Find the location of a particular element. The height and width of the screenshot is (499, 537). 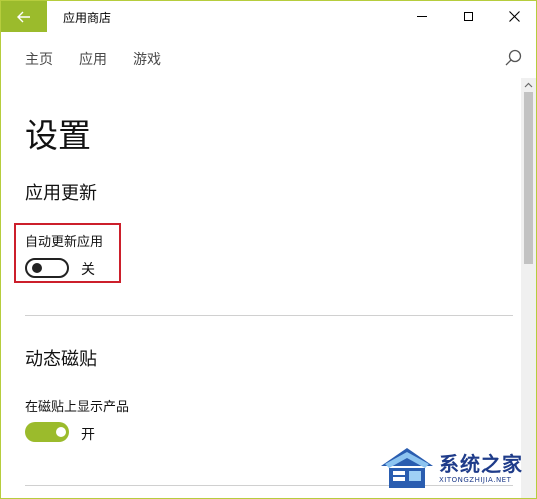

back-button is located at coordinates (24, 16).